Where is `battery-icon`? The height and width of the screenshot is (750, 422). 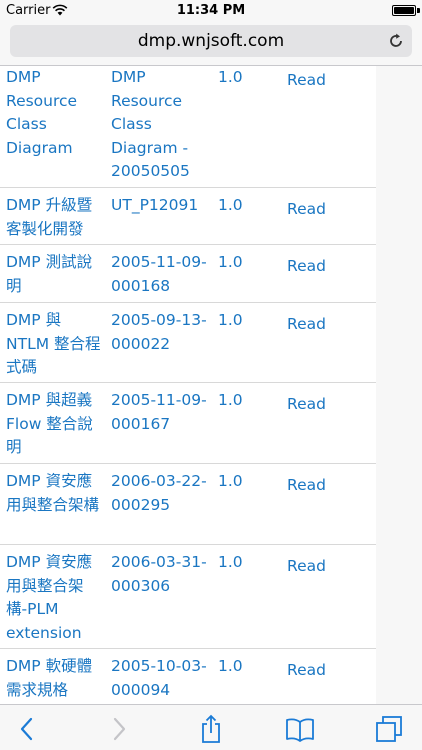 battery-icon is located at coordinates (404, 10).